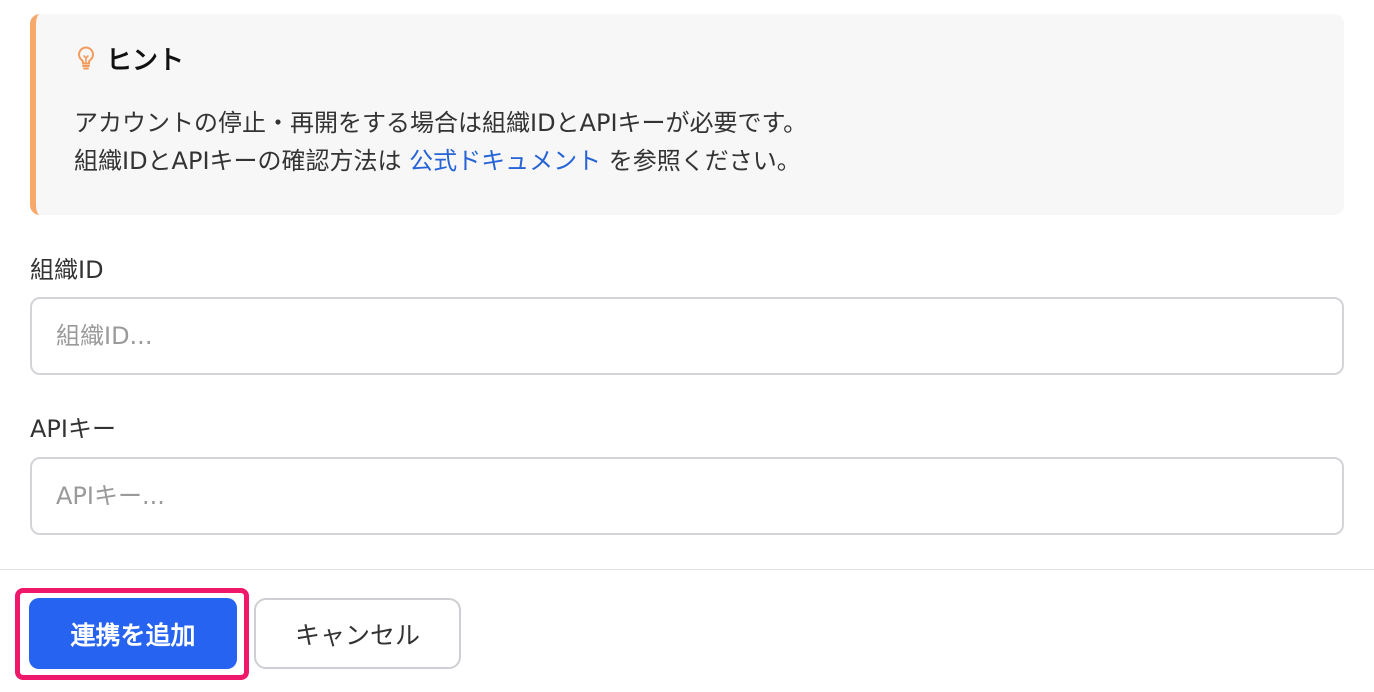  What do you see at coordinates (687, 496) in the screenshot?
I see `api-key-input` at bounding box center [687, 496].